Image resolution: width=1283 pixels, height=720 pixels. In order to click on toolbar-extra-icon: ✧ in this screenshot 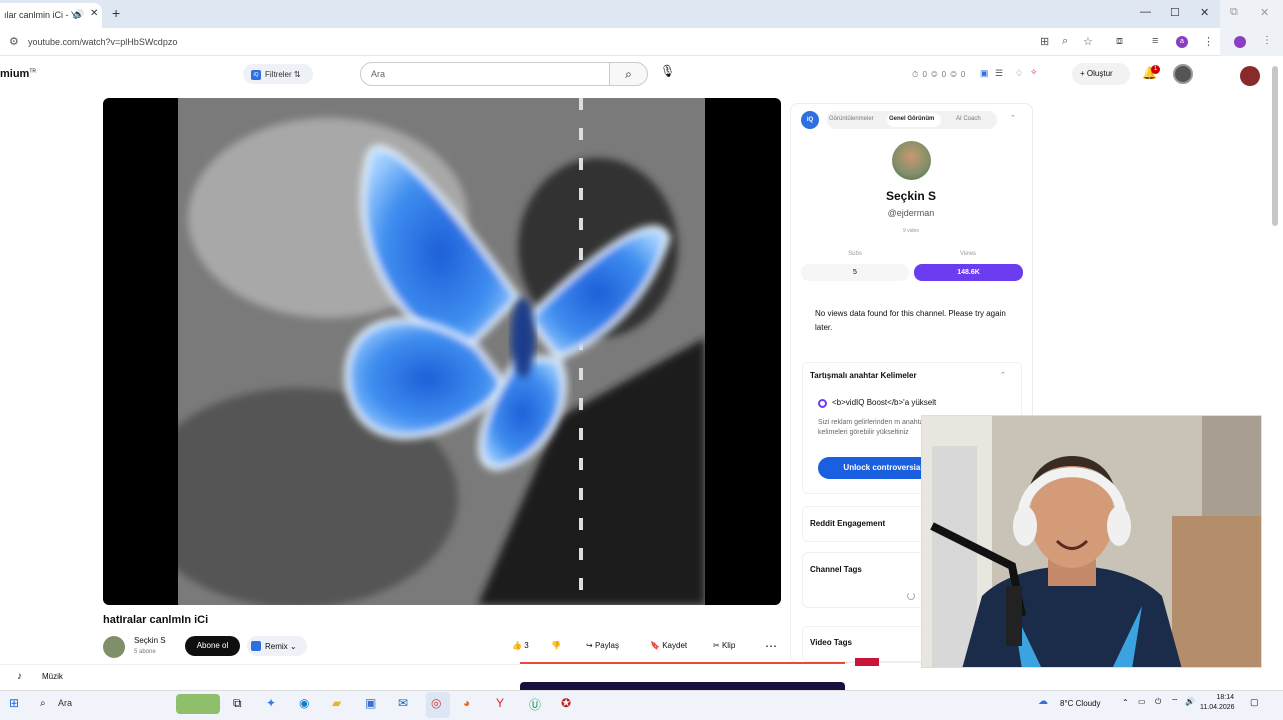, I will do `click(1034, 72)`.